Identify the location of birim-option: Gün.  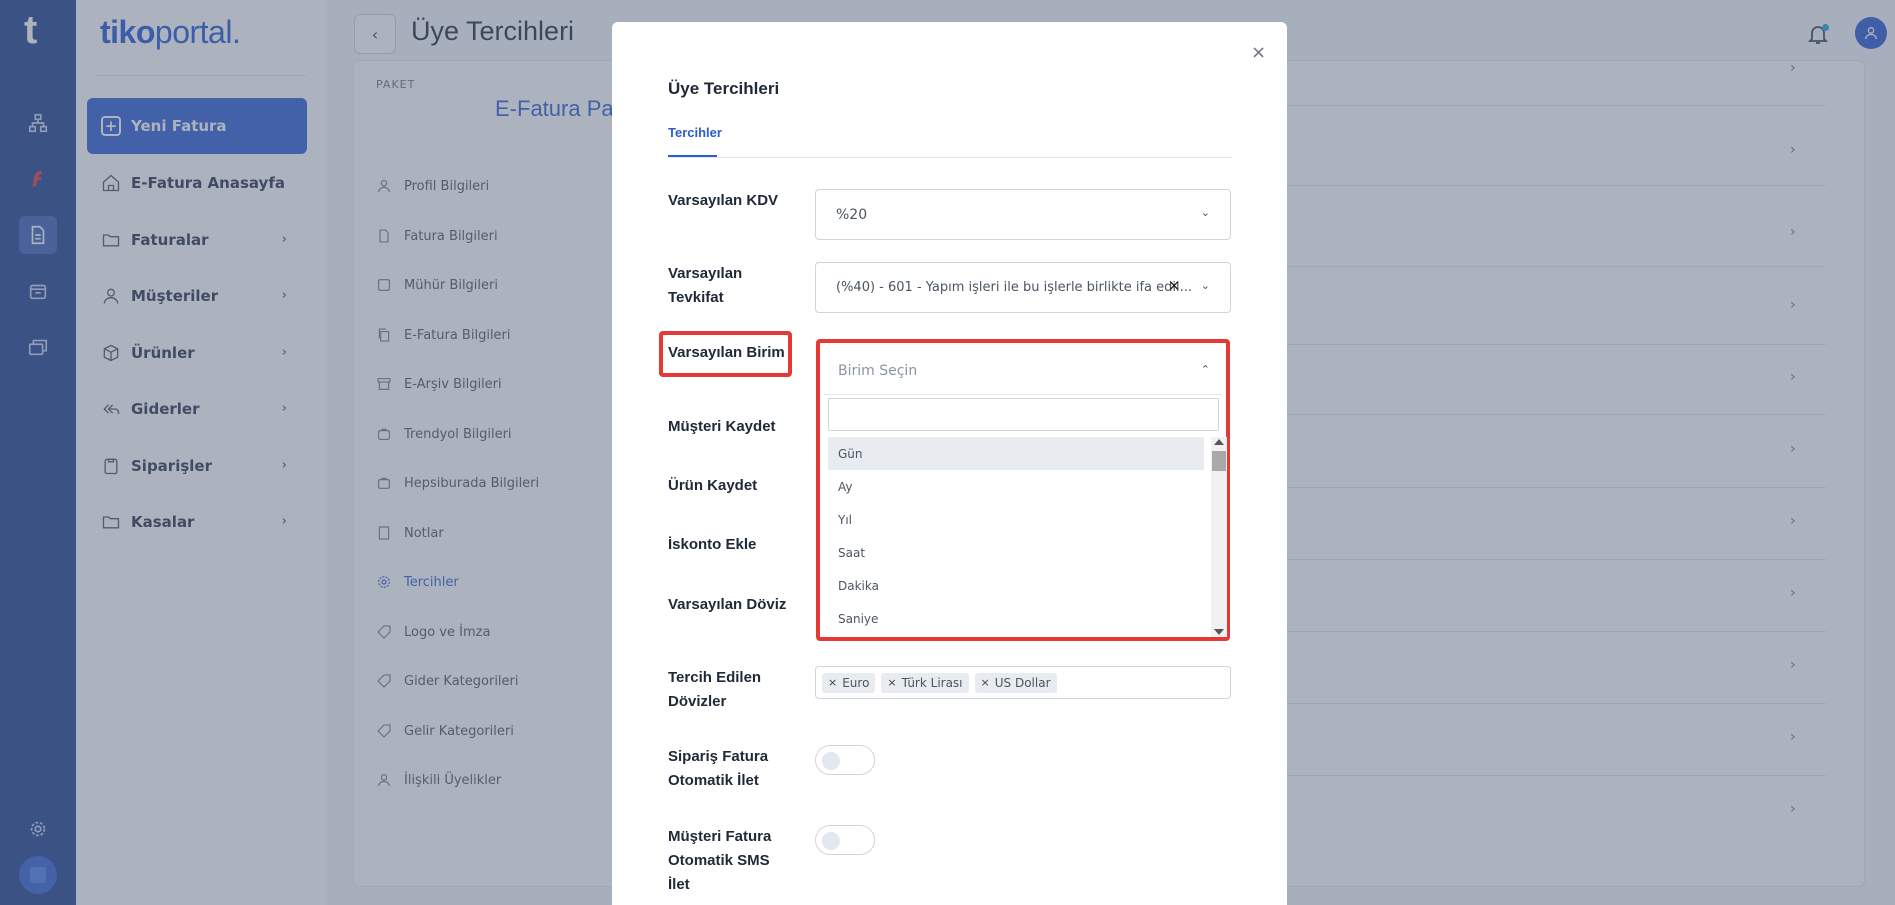
(1016, 453).